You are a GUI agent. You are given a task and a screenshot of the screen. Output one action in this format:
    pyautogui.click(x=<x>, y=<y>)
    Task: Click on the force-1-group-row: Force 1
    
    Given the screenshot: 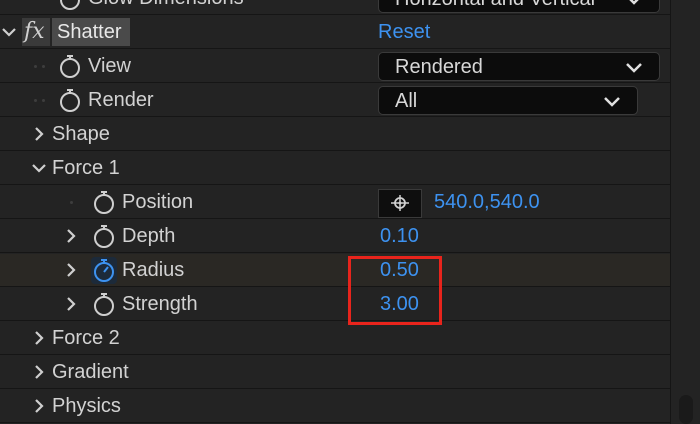 What is the action you would take?
    pyautogui.click(x=335, y=168)
    